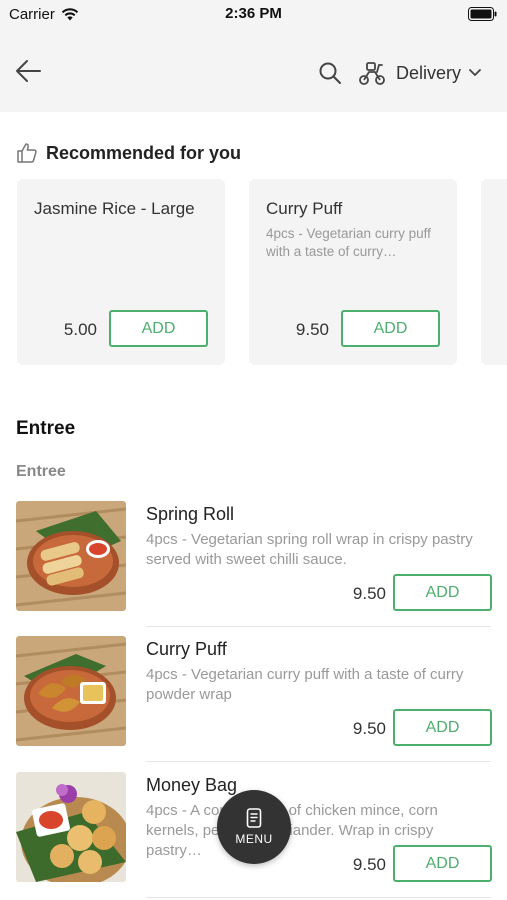 The width and height of the screenshot is (507, 900). Describe the element at coordinates (429, 72) in the screenshot. I see `delivery-label: Delivery` at that location.